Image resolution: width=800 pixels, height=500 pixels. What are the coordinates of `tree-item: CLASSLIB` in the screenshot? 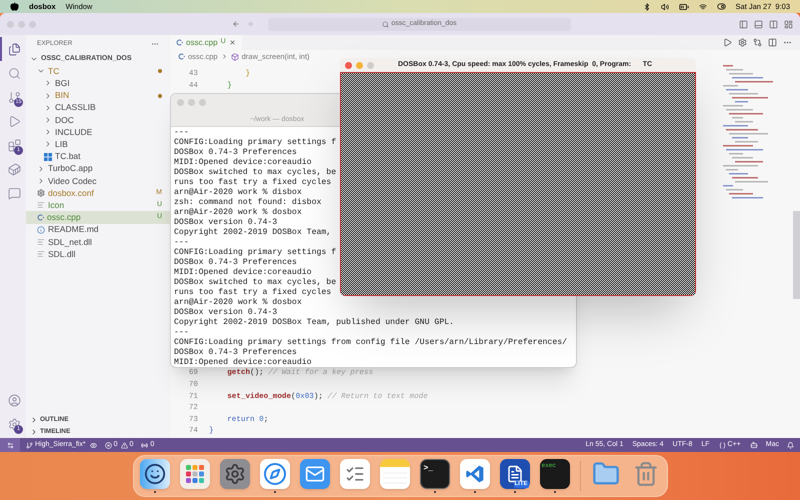 It's located at (98, 108).